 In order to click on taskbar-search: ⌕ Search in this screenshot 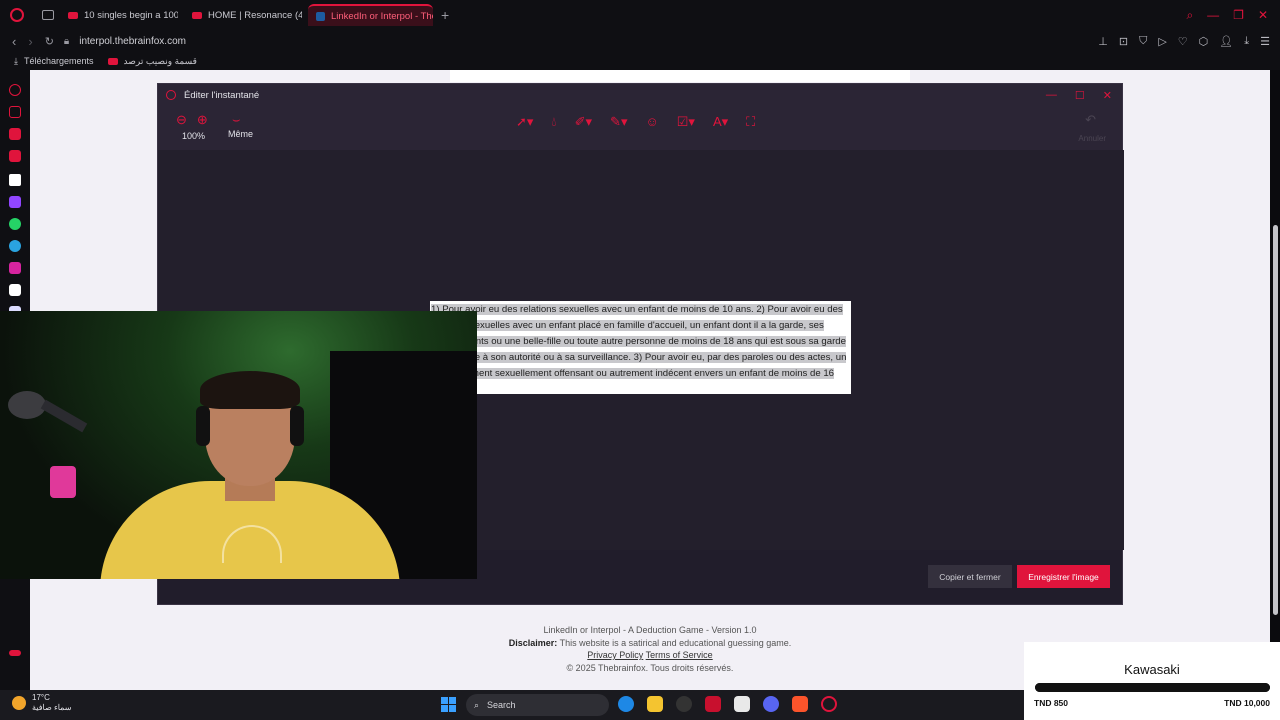, I will do `click(537, 705)`.